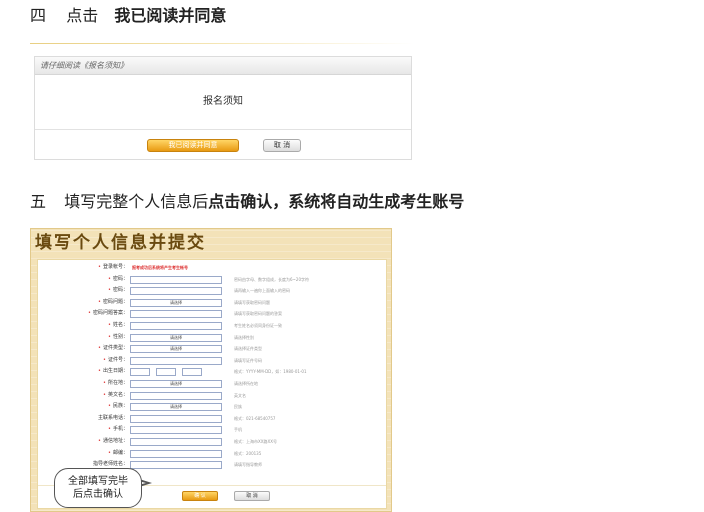 The image size is (704, 512). I want to click on step-4-target: 我已阅读并同意, so click(170, 15).